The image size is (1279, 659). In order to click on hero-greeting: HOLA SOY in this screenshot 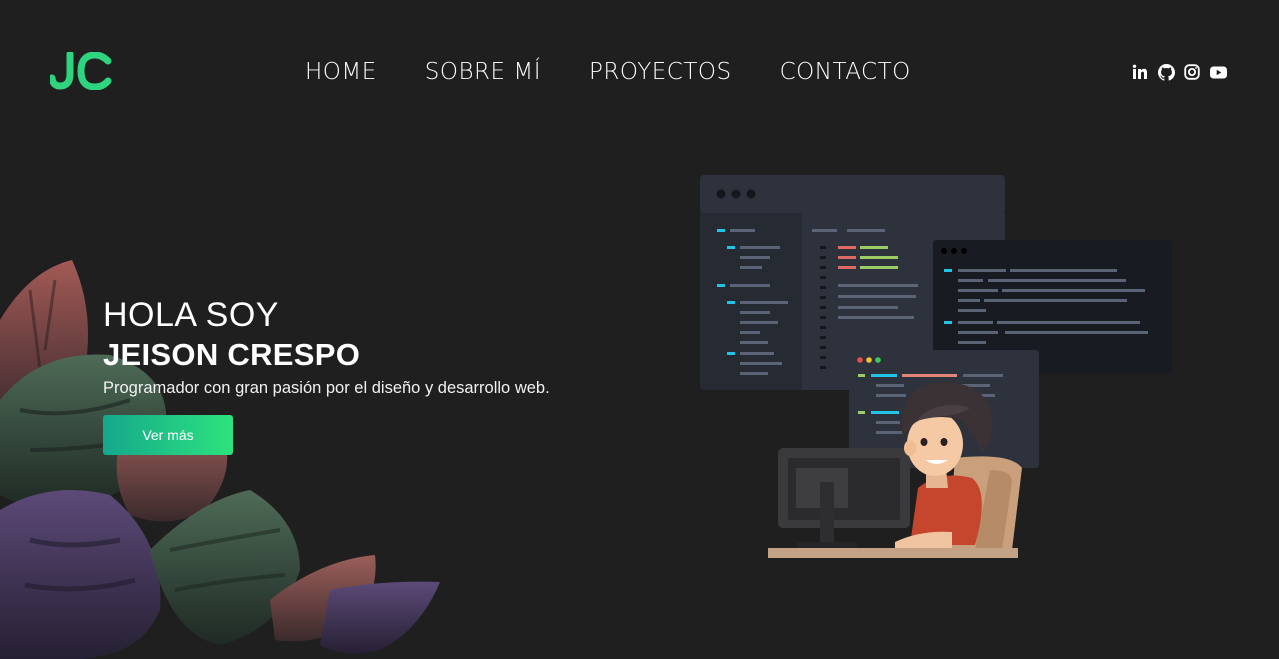, I will do `click(191, 315)`.